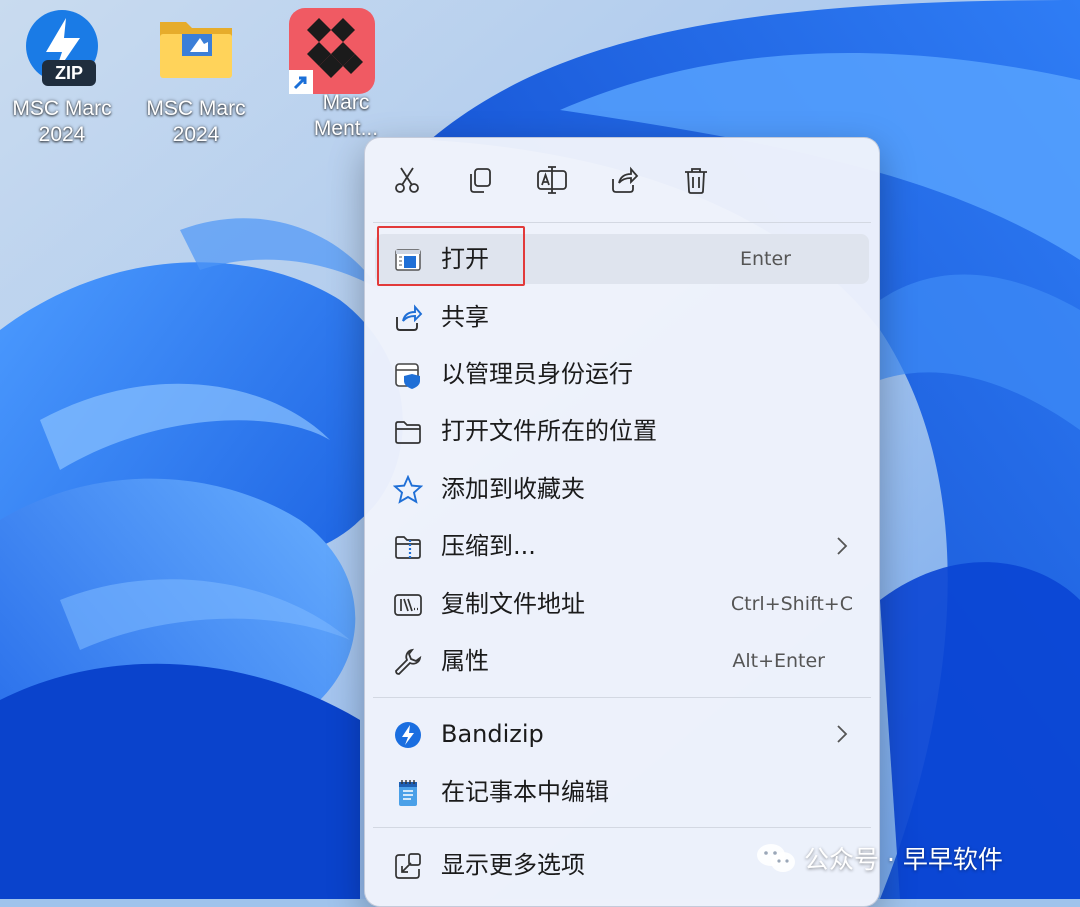  I want to click on menu-item-label: 显示更多选项, so click(513, 865).